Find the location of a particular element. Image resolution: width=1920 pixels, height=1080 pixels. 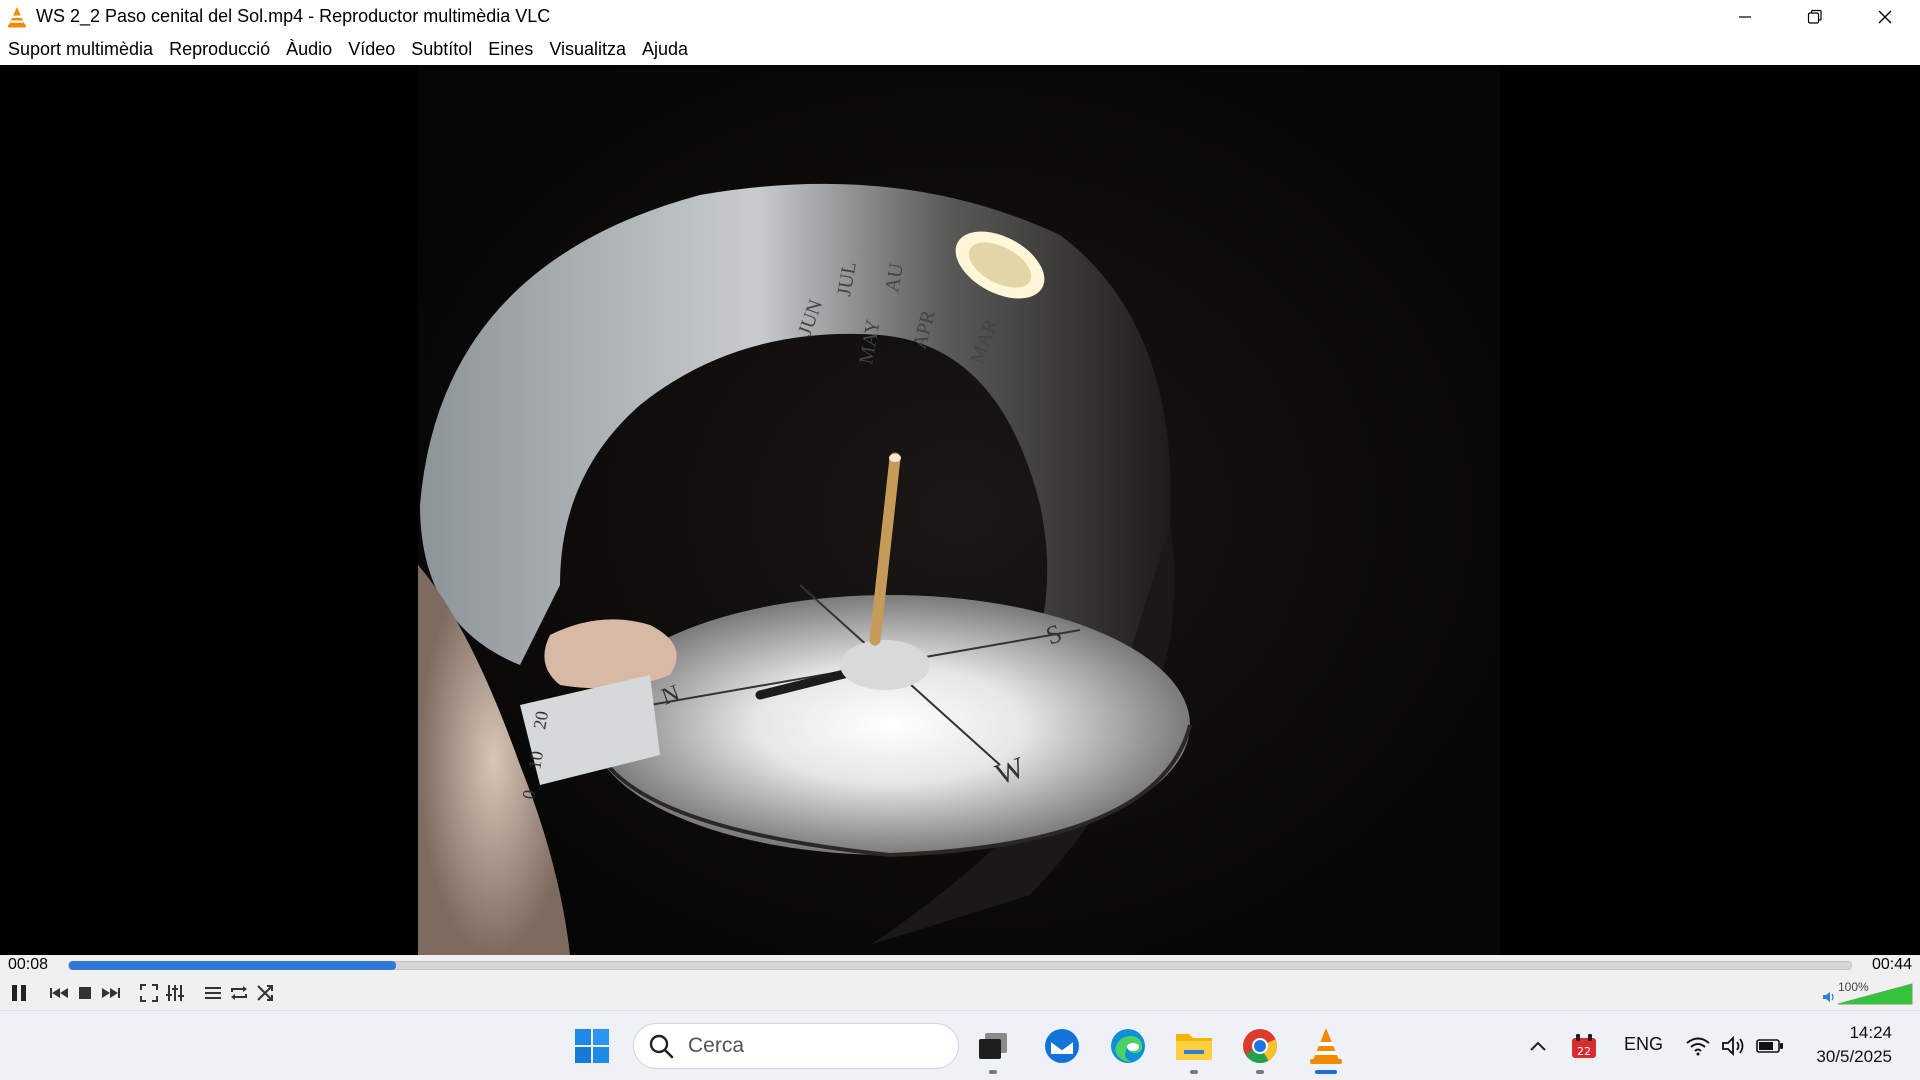

chrome-indicator is located at coordinates (1260, 1072).